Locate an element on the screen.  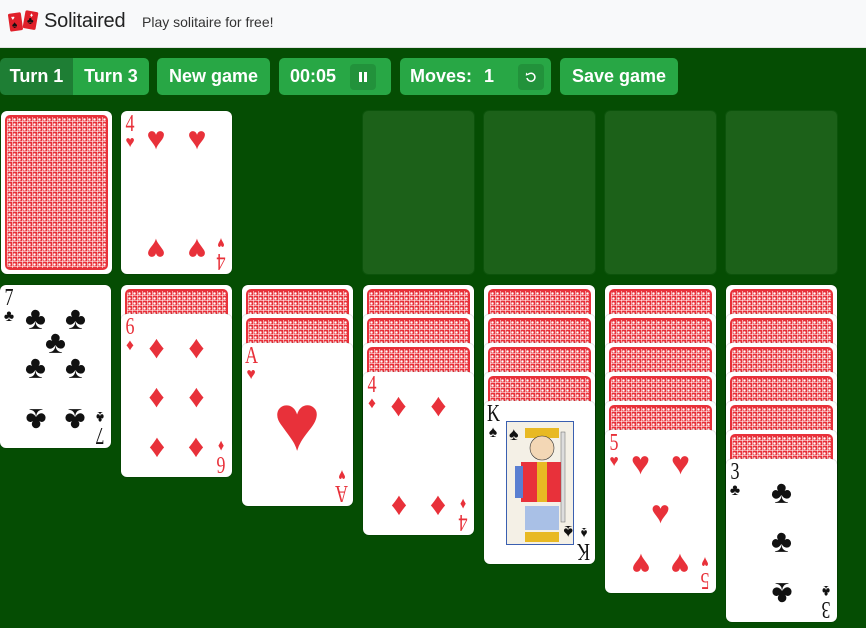
card-back-pattern is located at coordinates (56, 192).